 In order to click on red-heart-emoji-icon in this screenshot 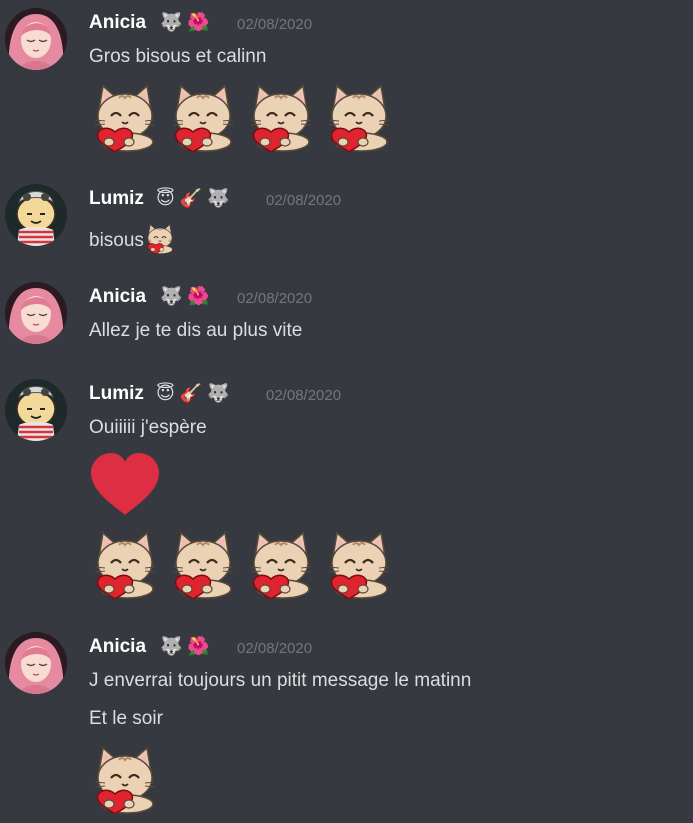, I will do `click(125, 485)`.